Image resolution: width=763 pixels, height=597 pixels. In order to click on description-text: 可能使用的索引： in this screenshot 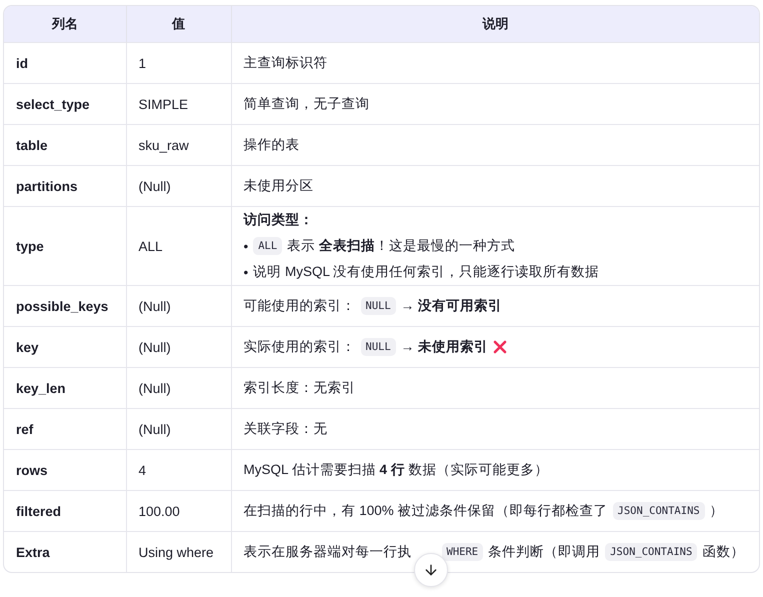, I will do `click(300, 306)`.